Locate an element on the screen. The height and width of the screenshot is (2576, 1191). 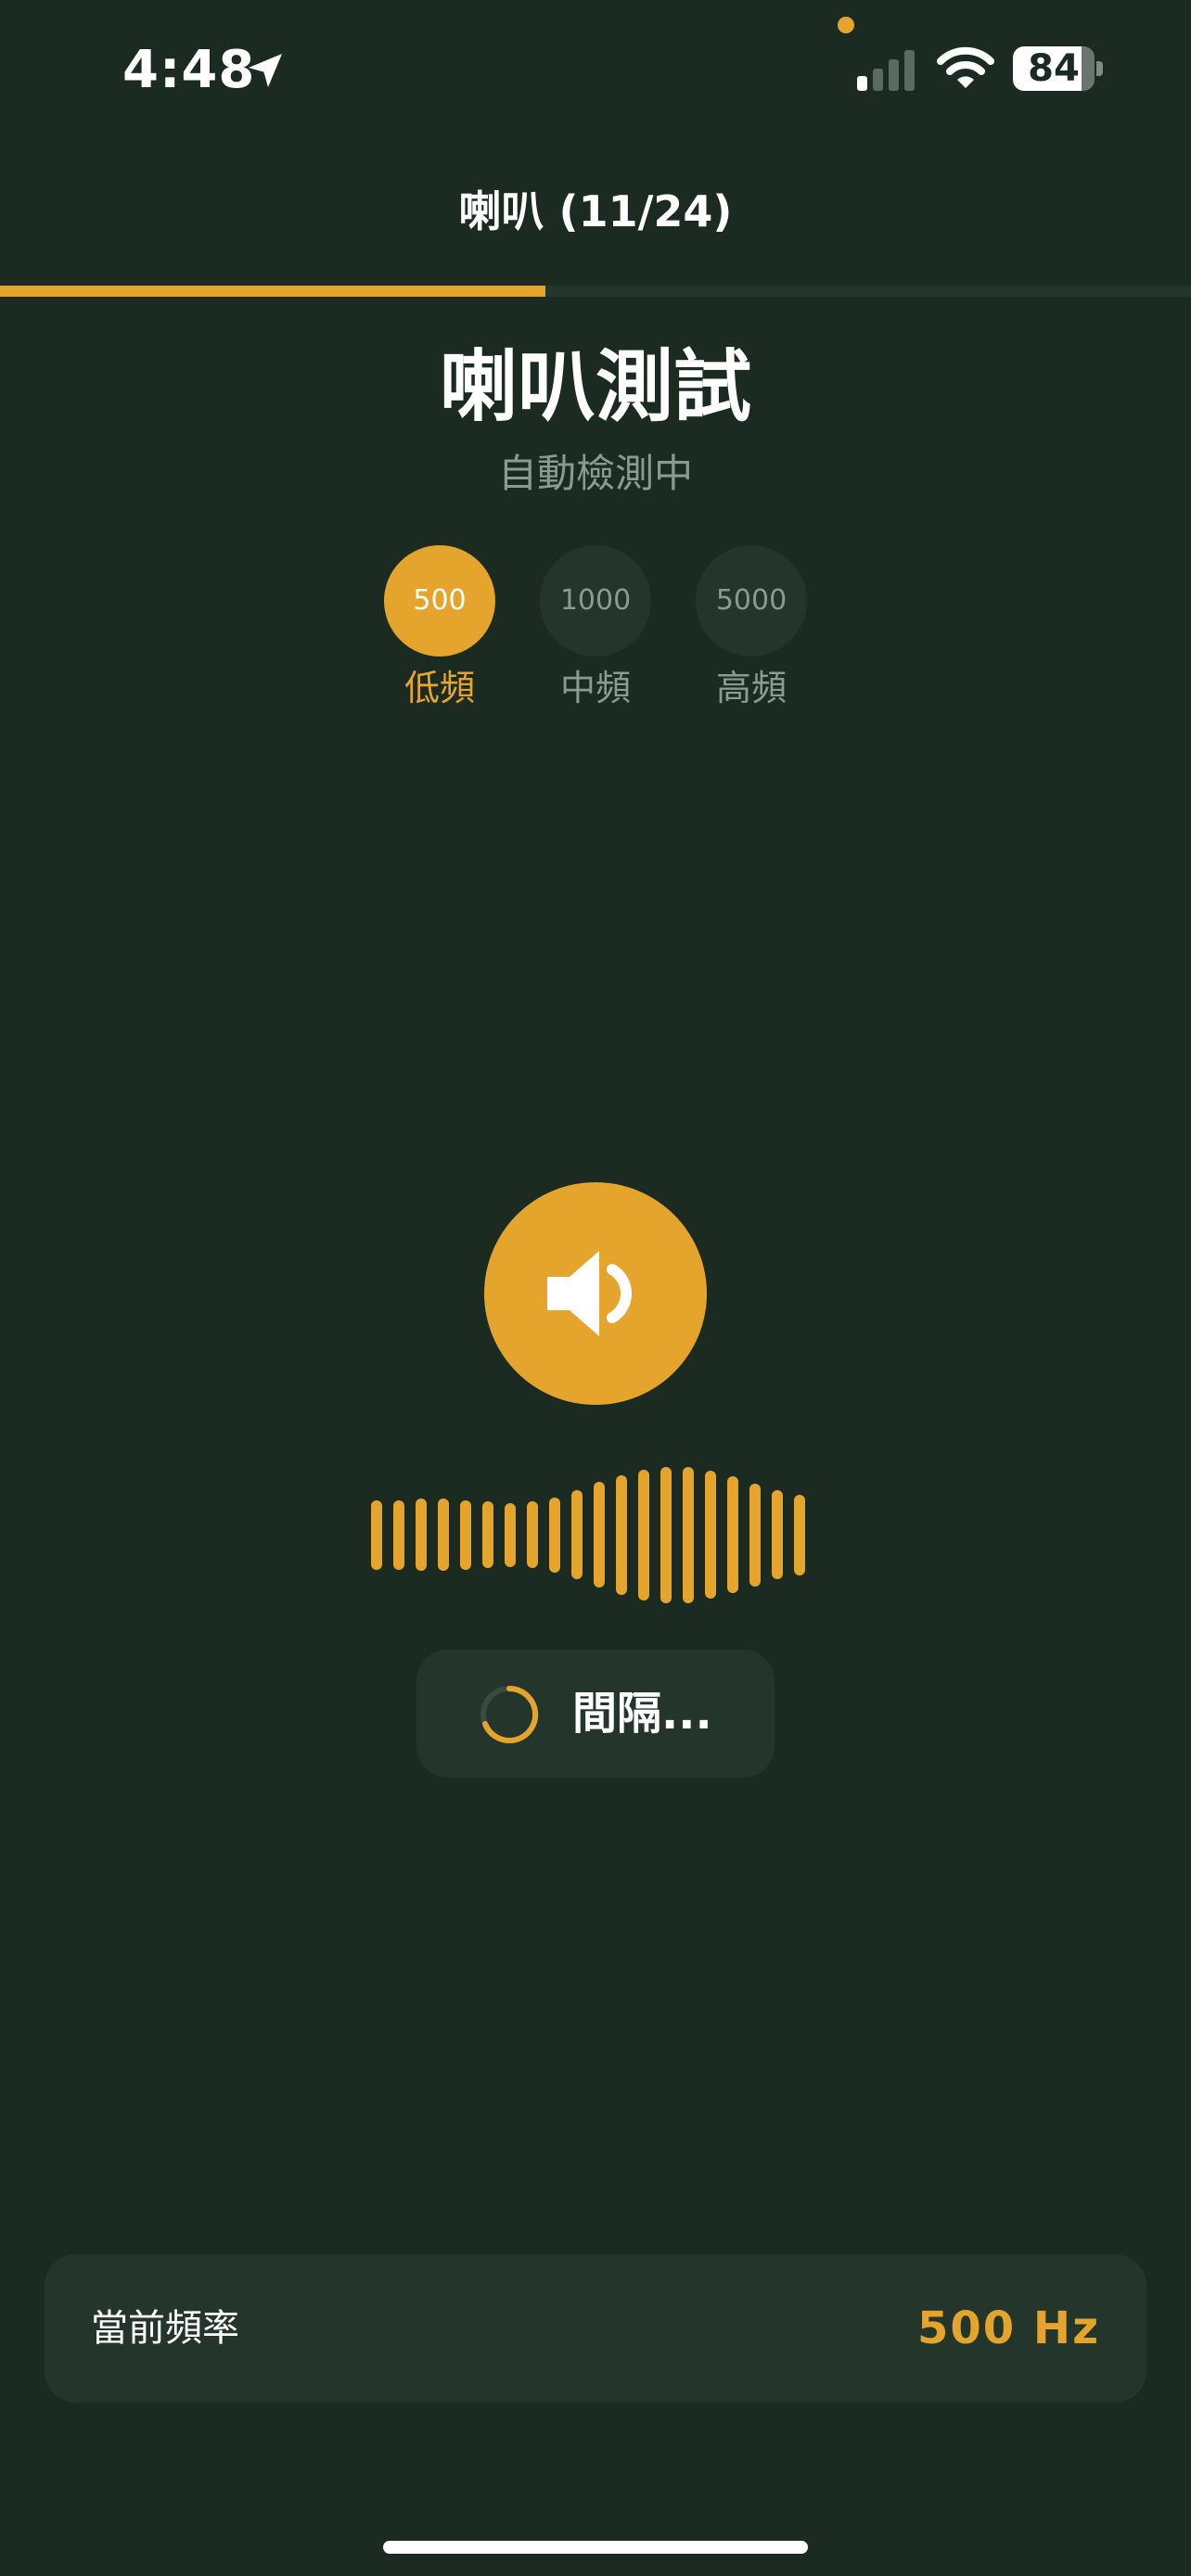
frequency-option-high: 5000 高頻 is located at coordinates (751, 628).